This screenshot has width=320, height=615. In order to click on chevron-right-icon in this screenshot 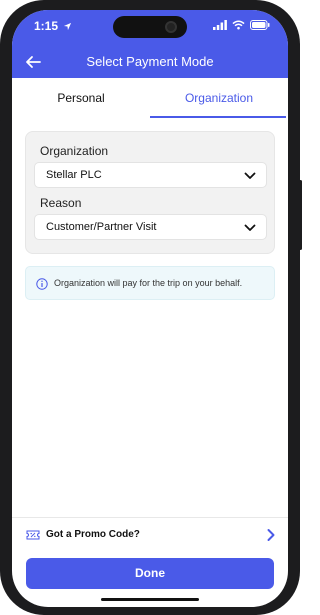, I will do `click(271, 535)`.